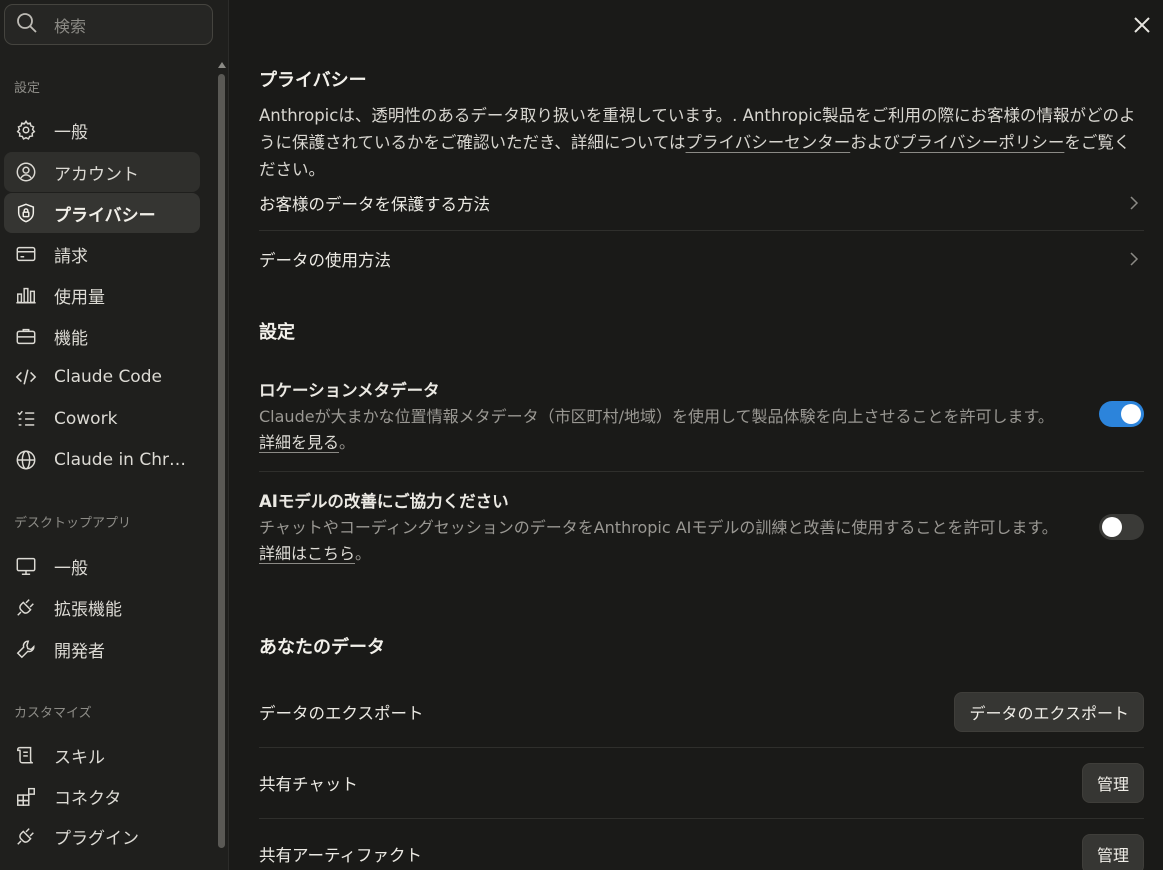  Describe the element at coordinates (26, 419) in the screenshot. I see `checklist-icon` at that location.